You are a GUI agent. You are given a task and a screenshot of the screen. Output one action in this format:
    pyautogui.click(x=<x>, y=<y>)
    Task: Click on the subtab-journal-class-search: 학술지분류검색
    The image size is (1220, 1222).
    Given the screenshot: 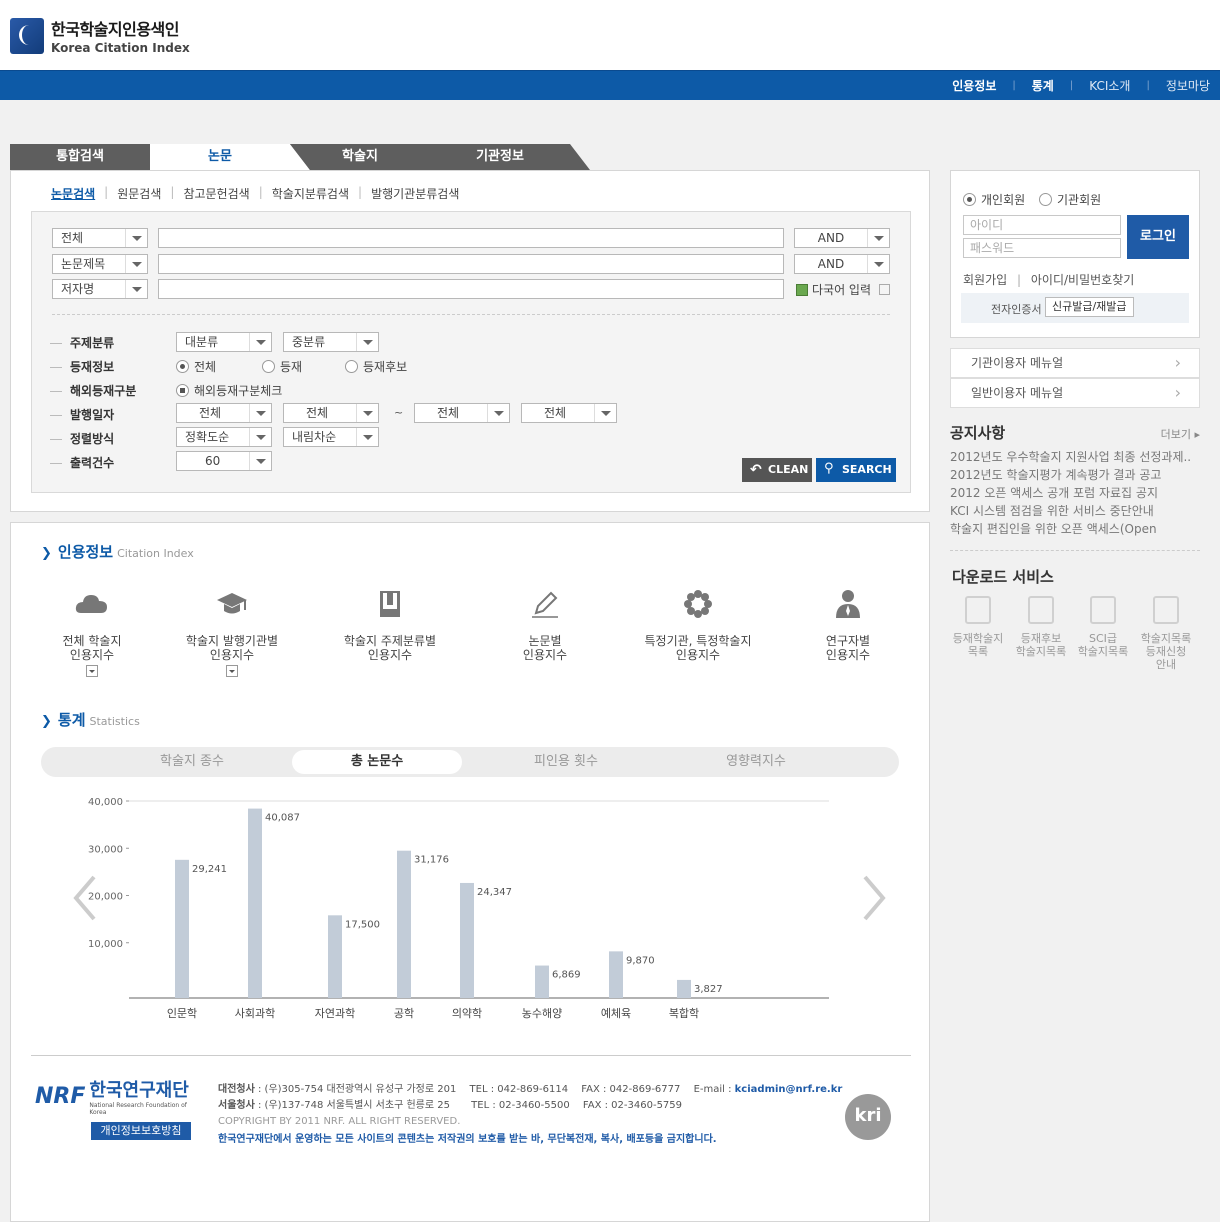 What is the action you would take?
    pyautogui.click(x=310, y=193)
    